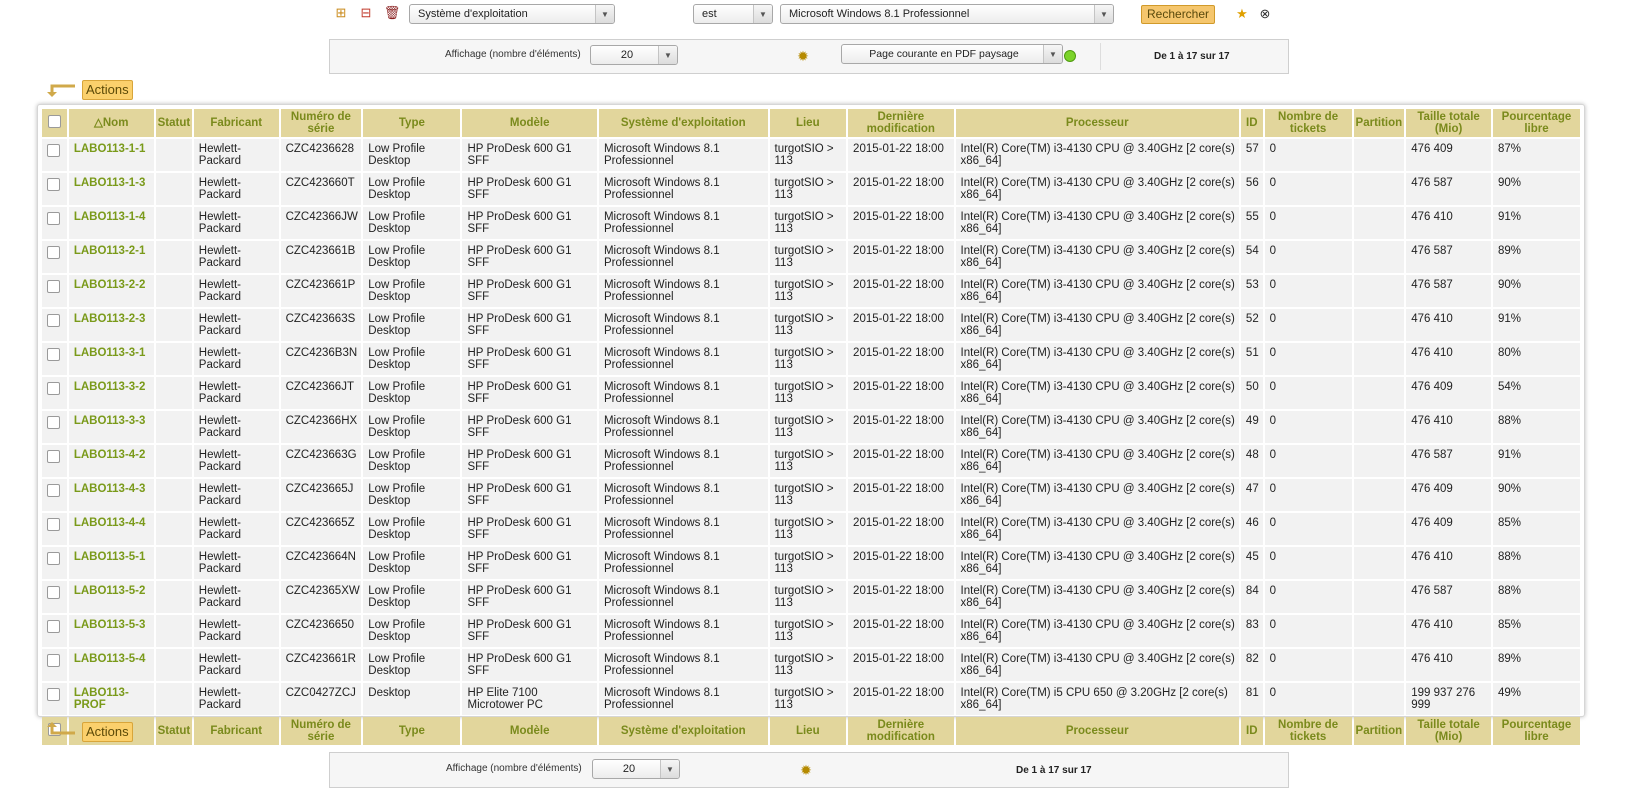 The width and height of the screenshot is (1625, 795). I want to click on name-cell: LABO113-4-4, so click(111, 529).